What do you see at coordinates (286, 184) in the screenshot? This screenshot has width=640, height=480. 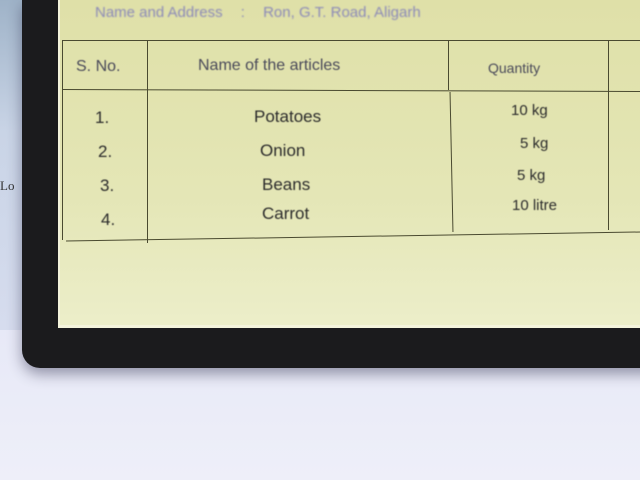 I see `row-3-article: Beans` at bounding box center [286, 184].